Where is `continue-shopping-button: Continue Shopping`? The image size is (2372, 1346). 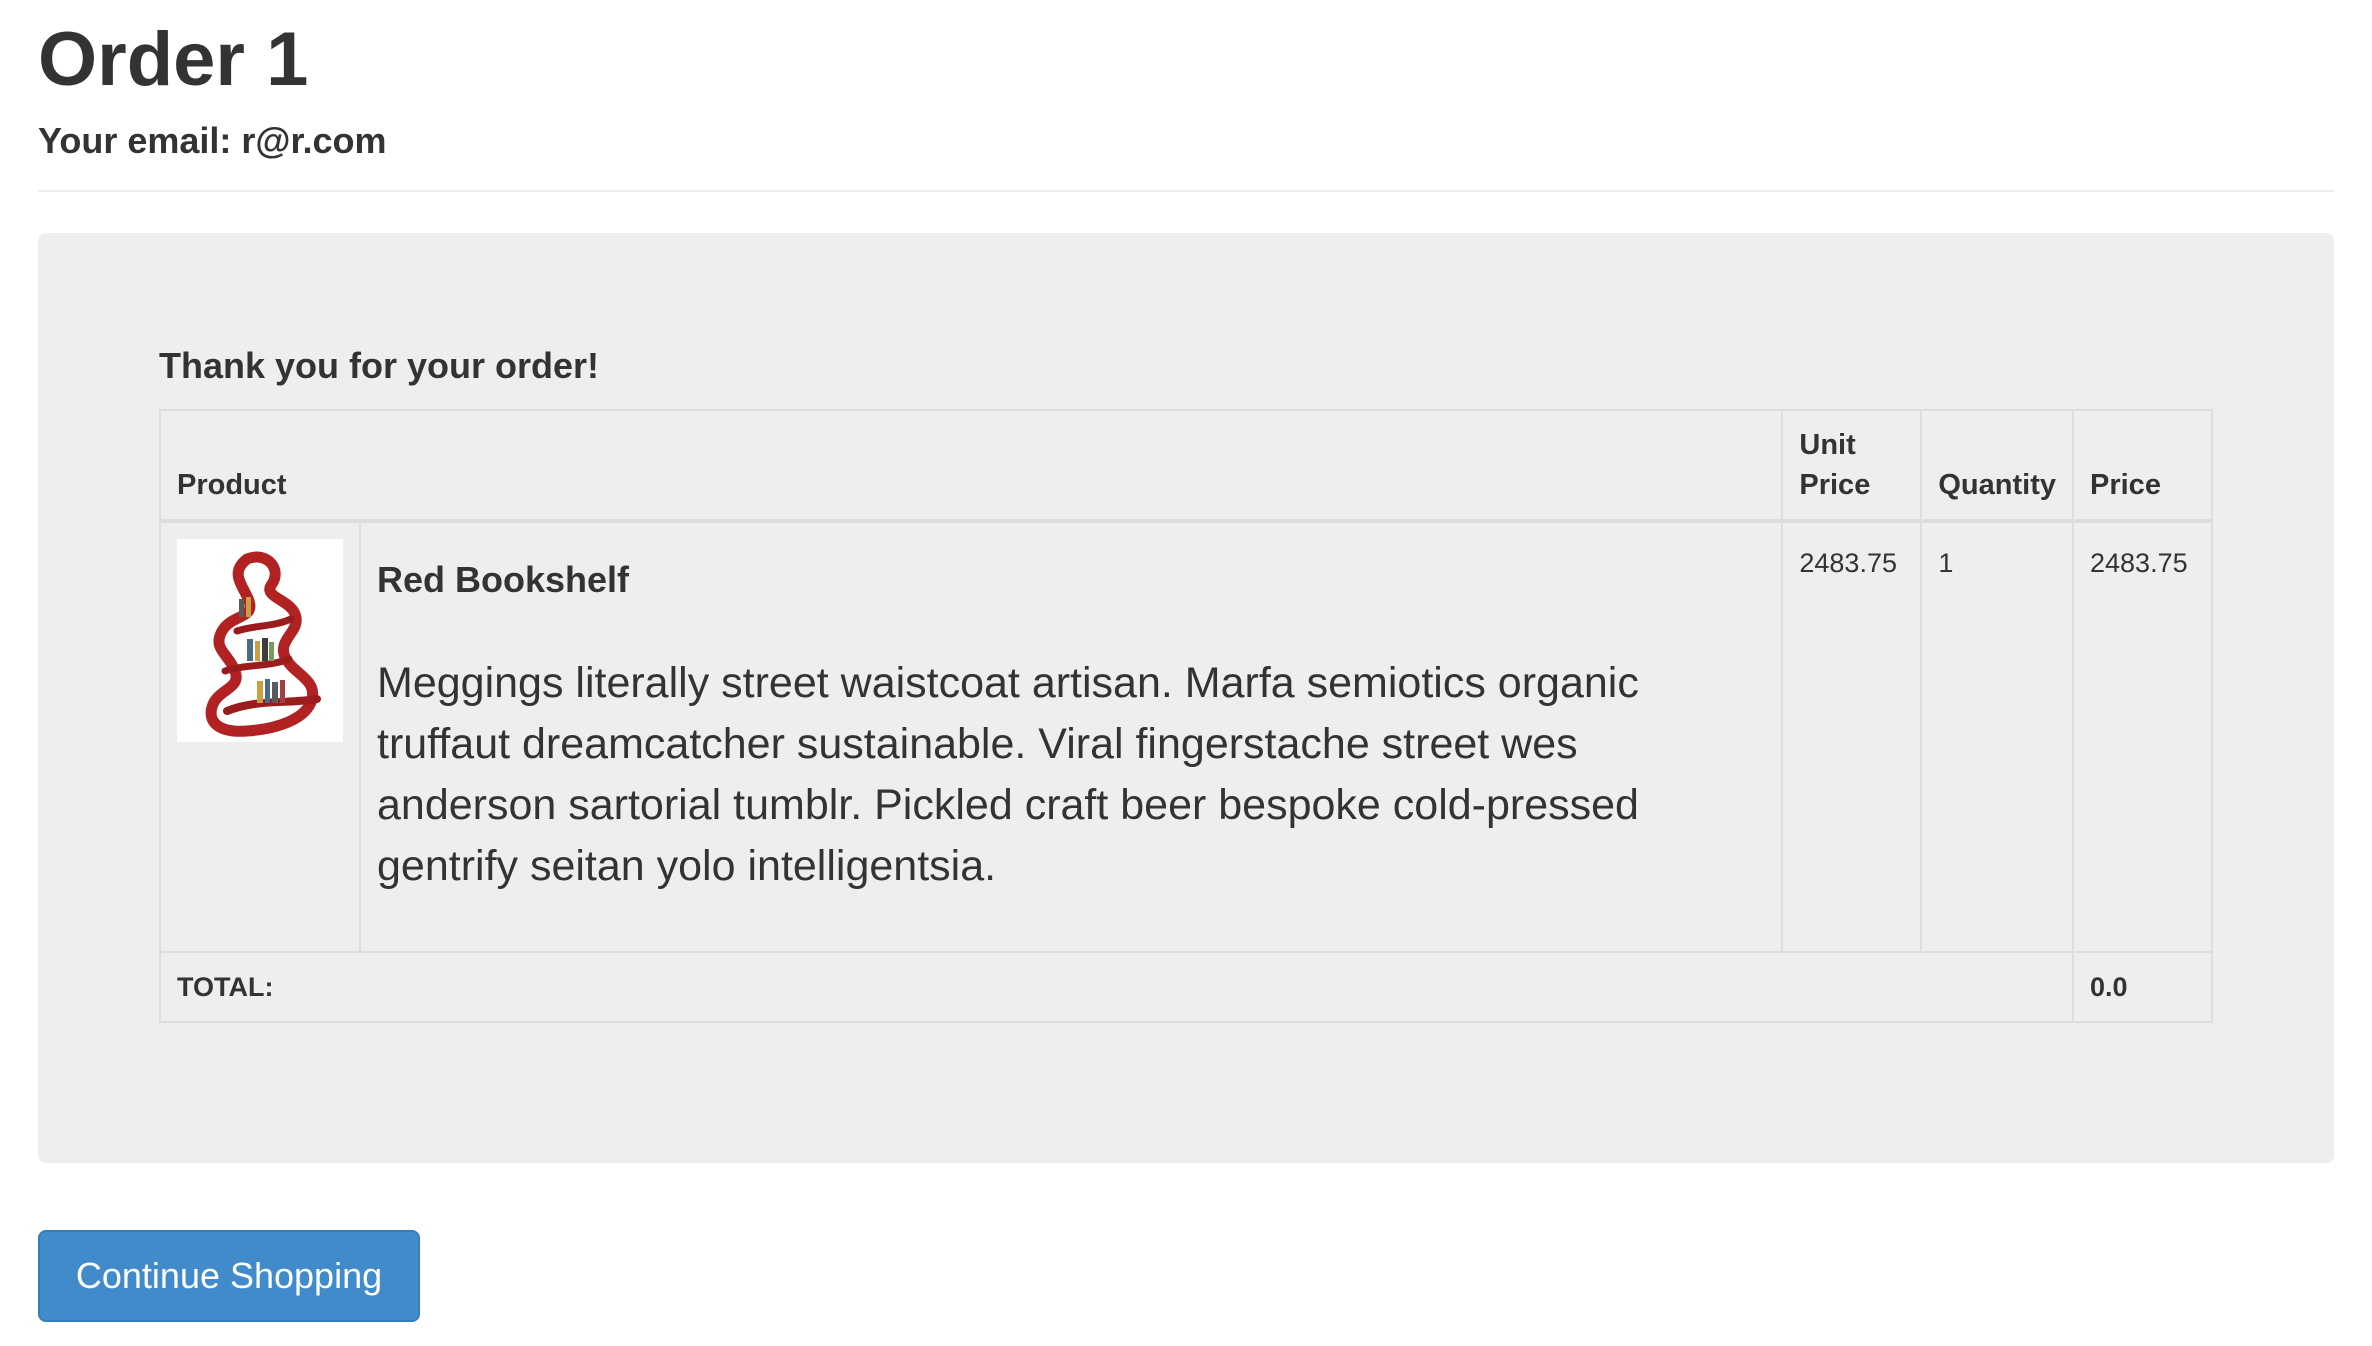 continue-shopping-button: Continue Shopping is located at coordinates (229, 1276).